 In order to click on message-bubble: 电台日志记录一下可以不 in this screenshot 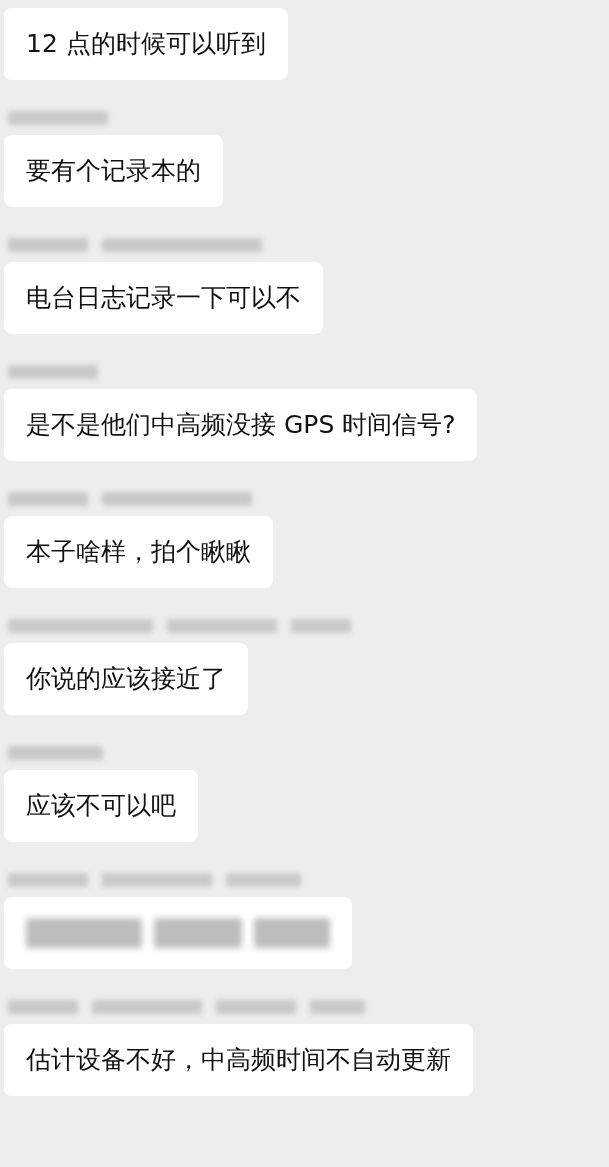, I will do `click(163, 298)`.